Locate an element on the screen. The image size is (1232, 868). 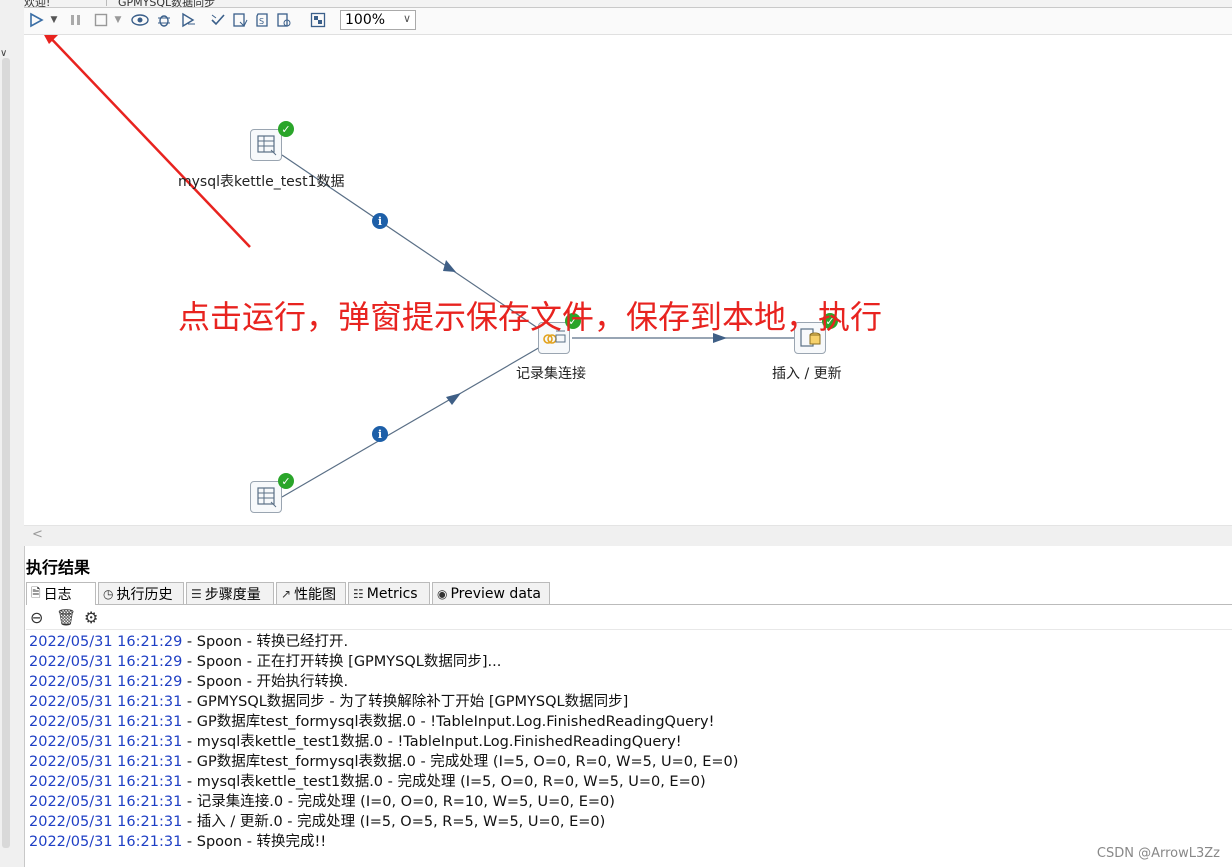
clear-log-button: ⊖ is located at coordinates (36, 617).